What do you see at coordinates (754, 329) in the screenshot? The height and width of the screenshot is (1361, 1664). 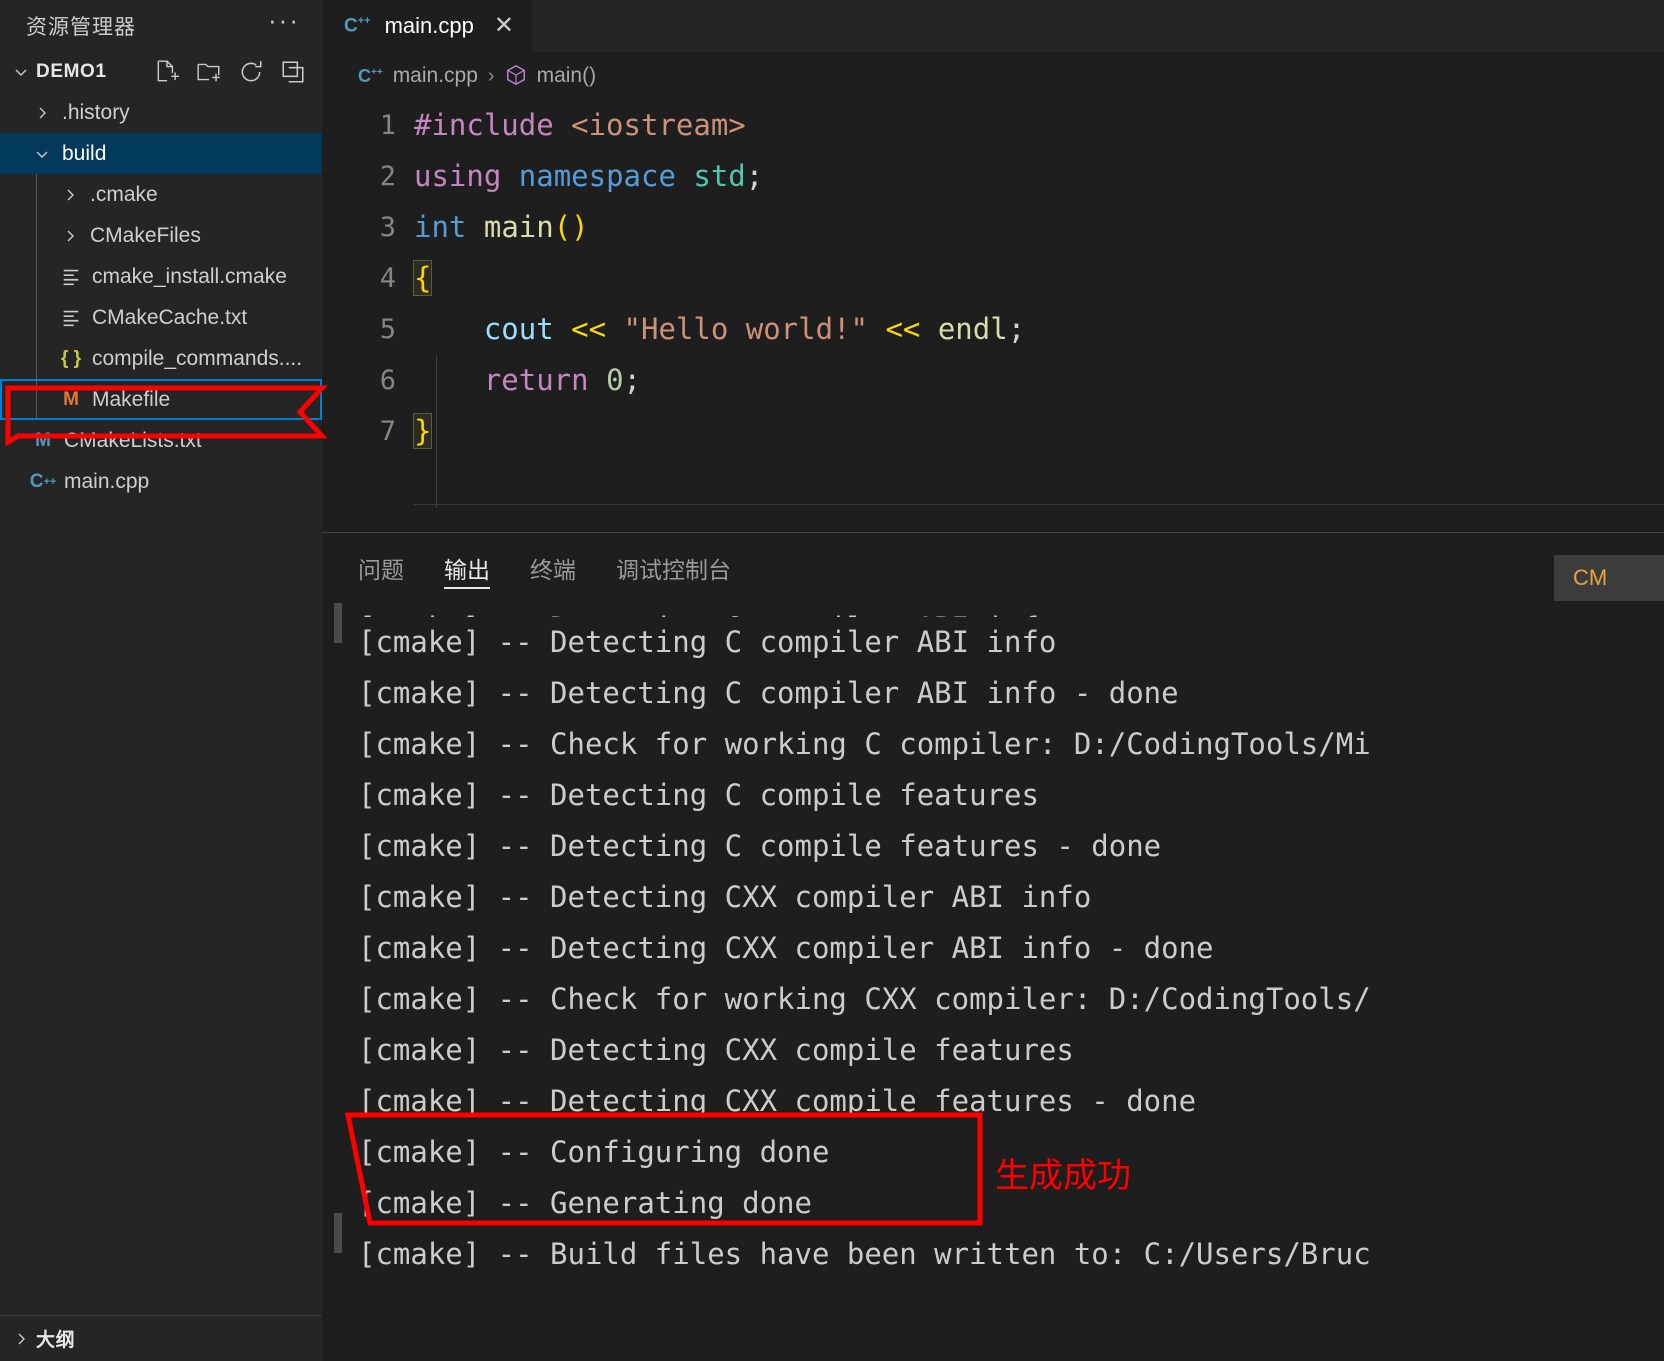 I see `code-text: cout << "Hello world!" << endl;` at bounding box center [754, 329].